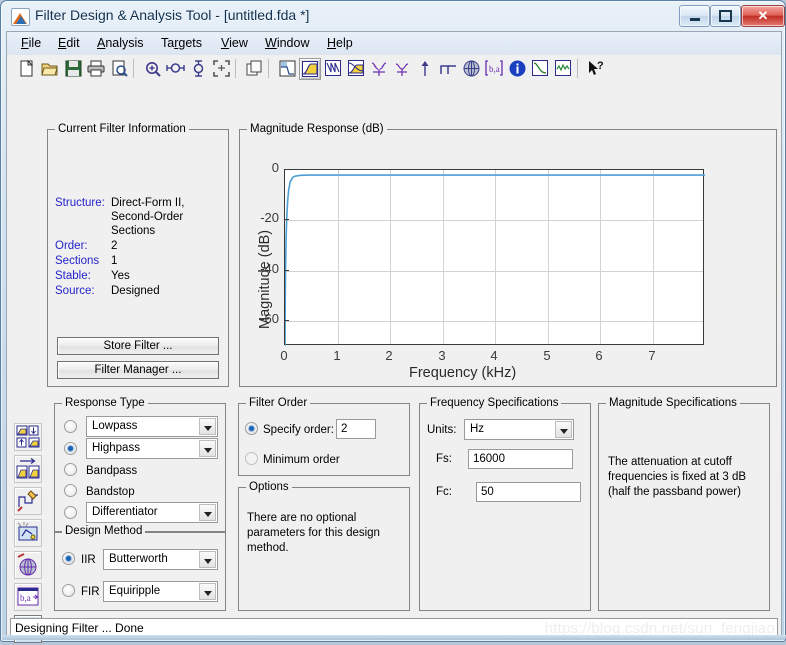 This screenshot has width=786, height=645. I want to click on fir-method-dropdown: Equiripple, so click(160, 591).